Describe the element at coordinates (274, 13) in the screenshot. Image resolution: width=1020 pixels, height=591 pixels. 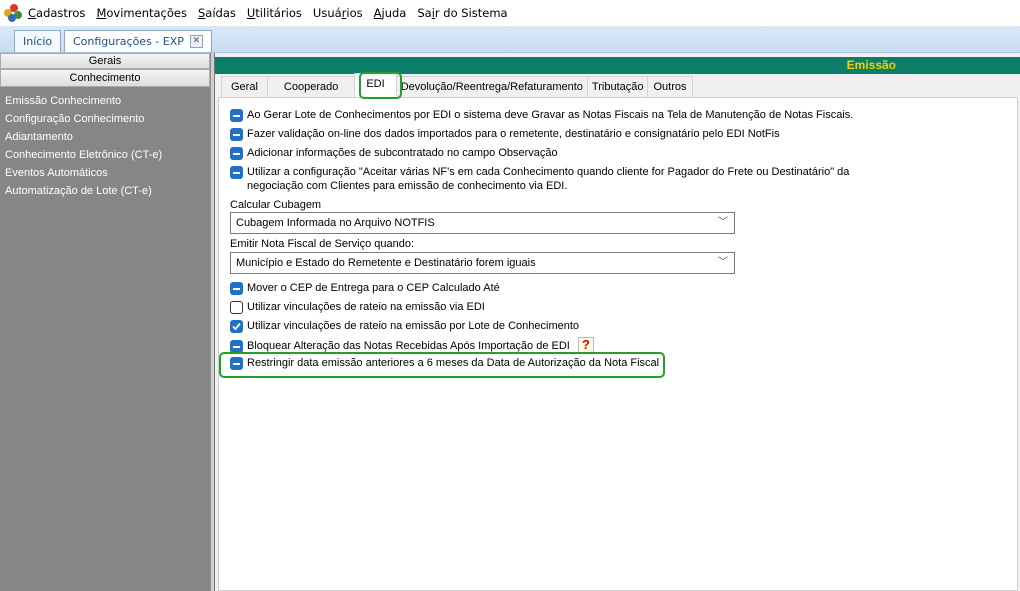
I see `menu-utilitarios: Utilitários` at that location.